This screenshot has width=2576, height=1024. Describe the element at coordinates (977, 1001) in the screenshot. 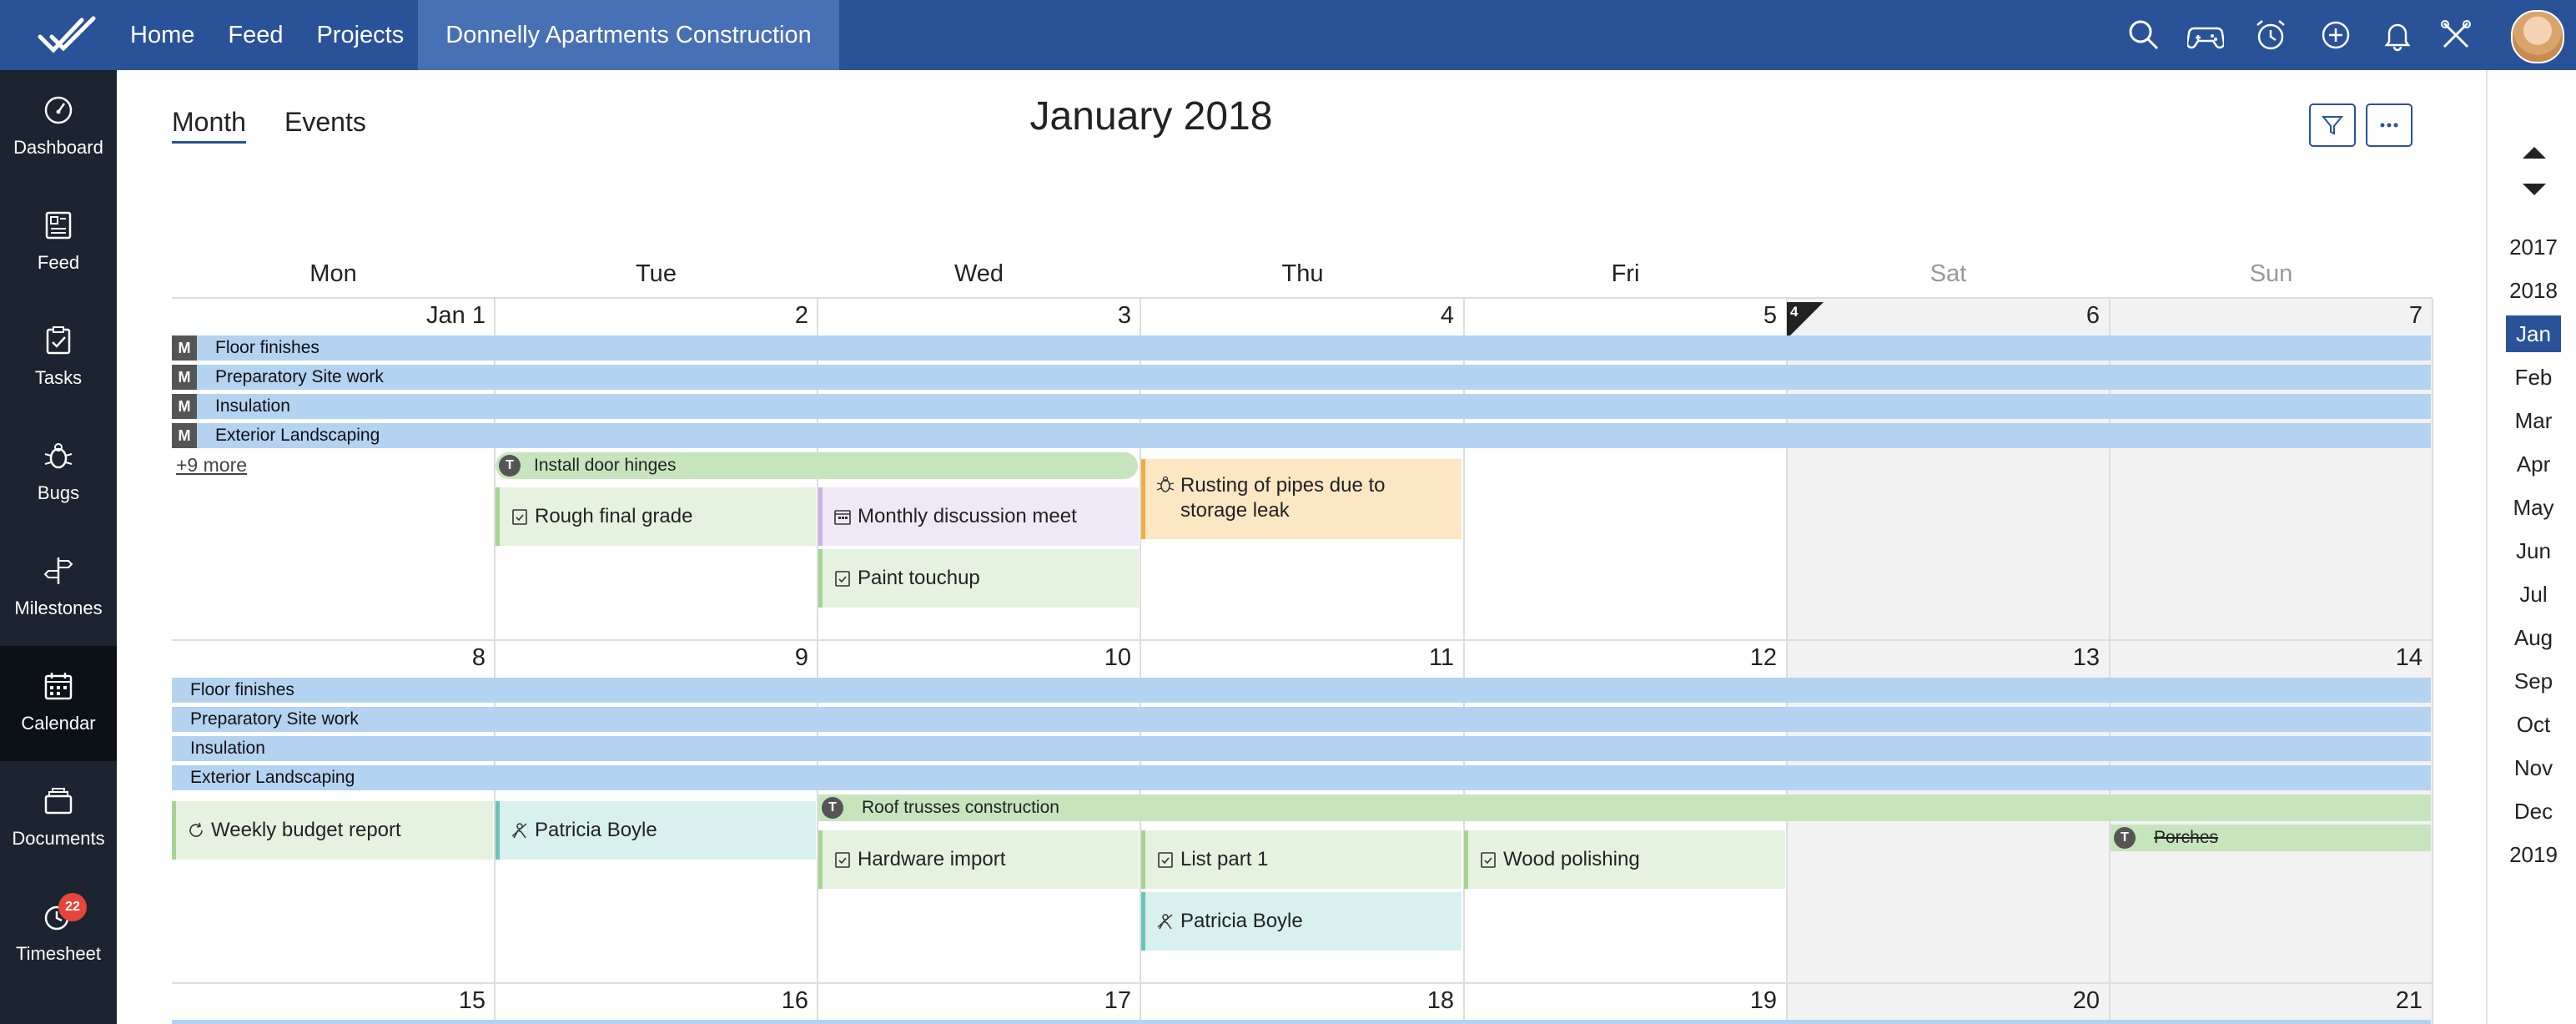

I see `day-number: 17` at that location.